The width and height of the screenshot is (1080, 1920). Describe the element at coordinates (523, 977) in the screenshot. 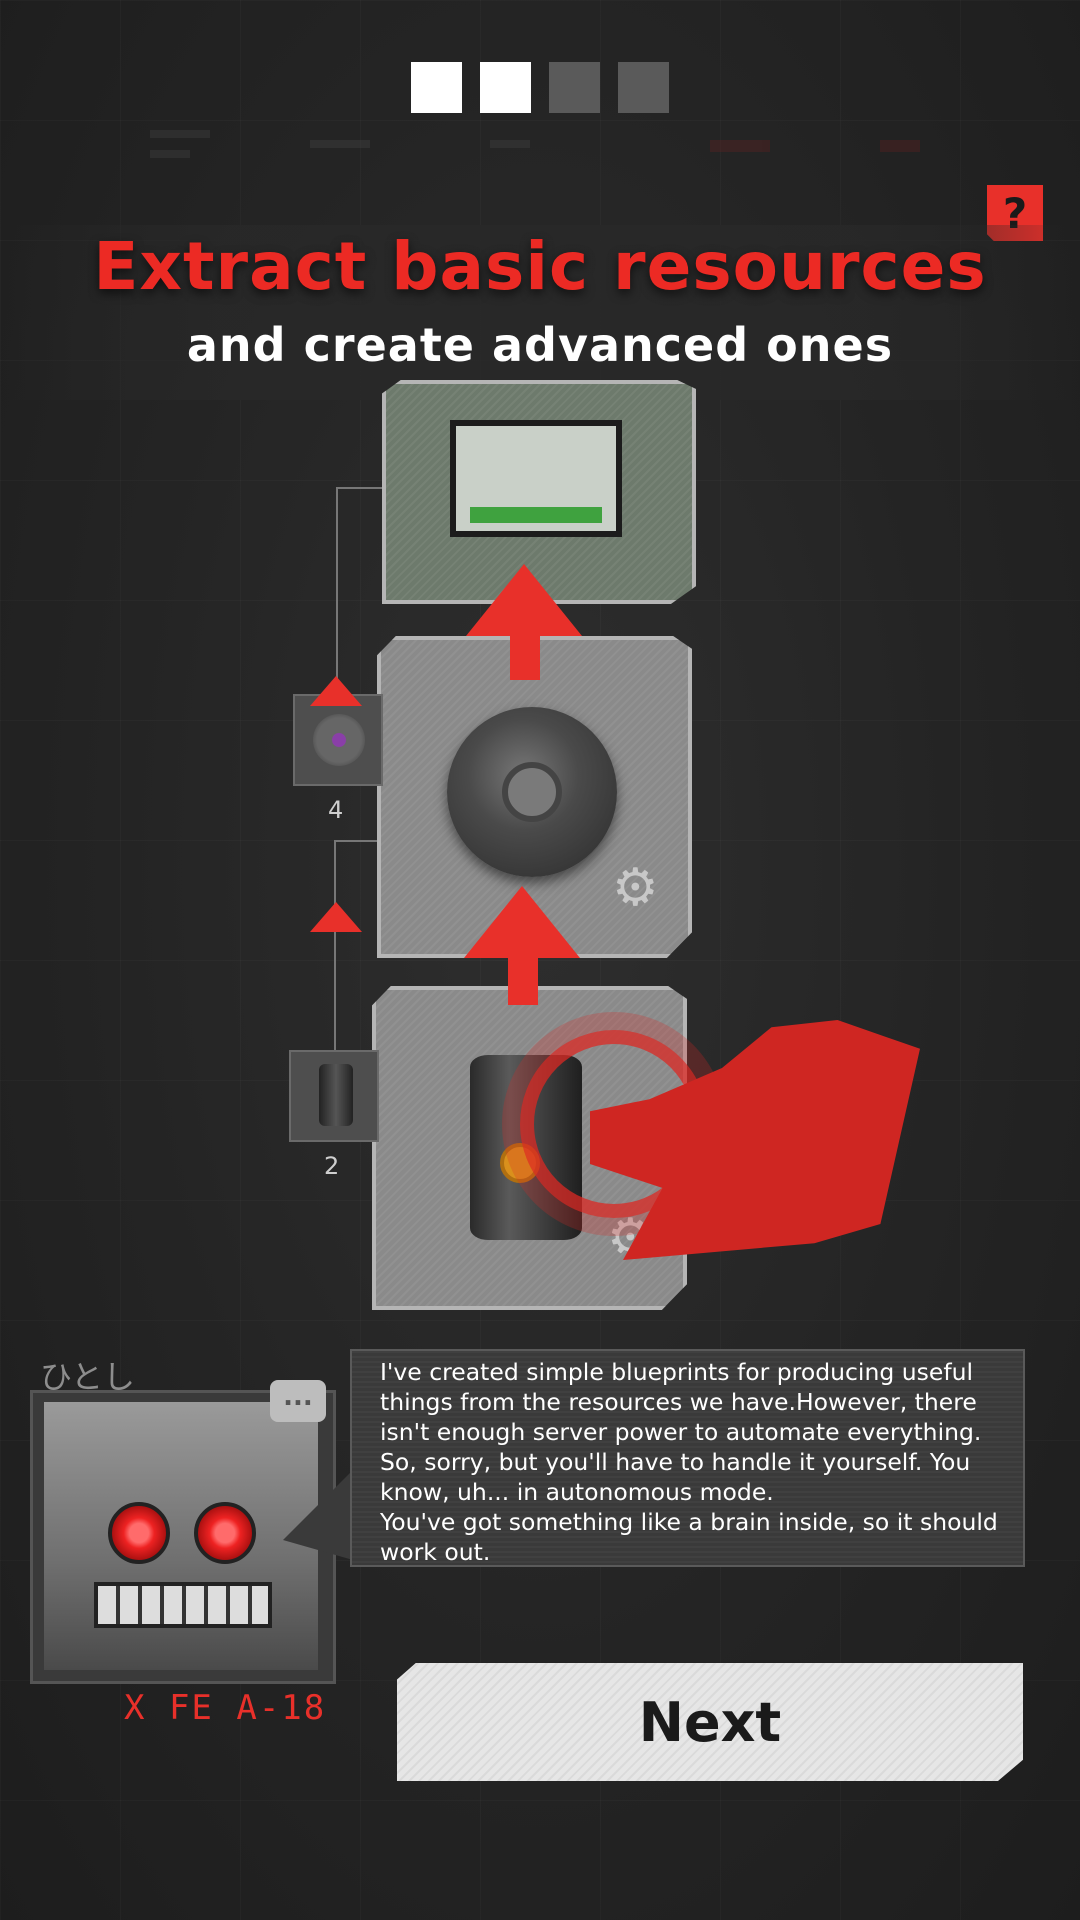

I see `upgrade-arrow-shaft` at that location.